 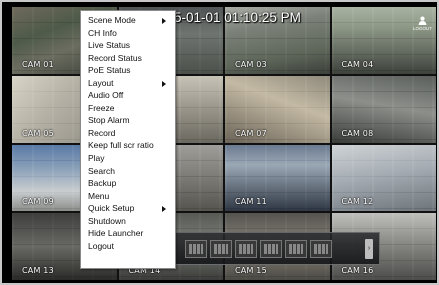 I want to click on menu-item-hide-launcher: Hide Launcher, so click(x=128, y=233).